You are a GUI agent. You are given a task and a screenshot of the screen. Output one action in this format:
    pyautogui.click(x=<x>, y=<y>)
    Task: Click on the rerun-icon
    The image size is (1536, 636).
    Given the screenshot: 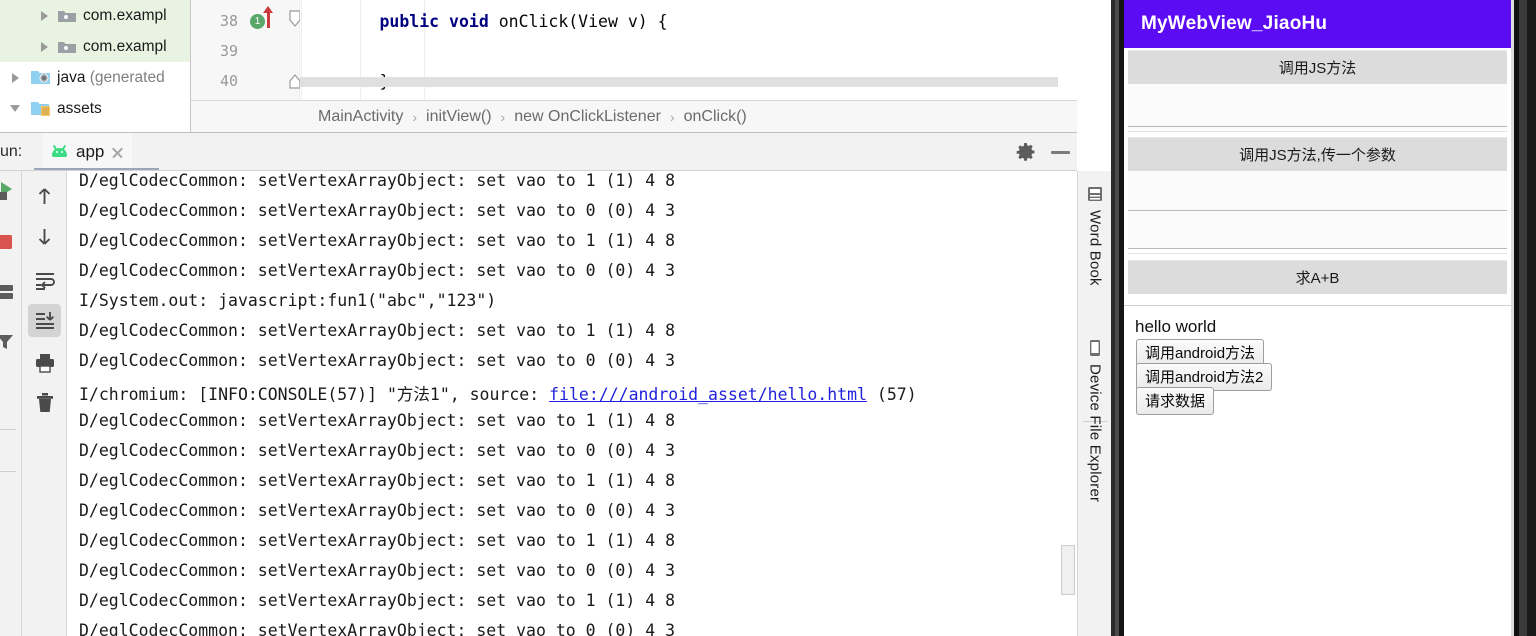 What is the action you would take?
    pyautogui.click(x=8, y=190)
    